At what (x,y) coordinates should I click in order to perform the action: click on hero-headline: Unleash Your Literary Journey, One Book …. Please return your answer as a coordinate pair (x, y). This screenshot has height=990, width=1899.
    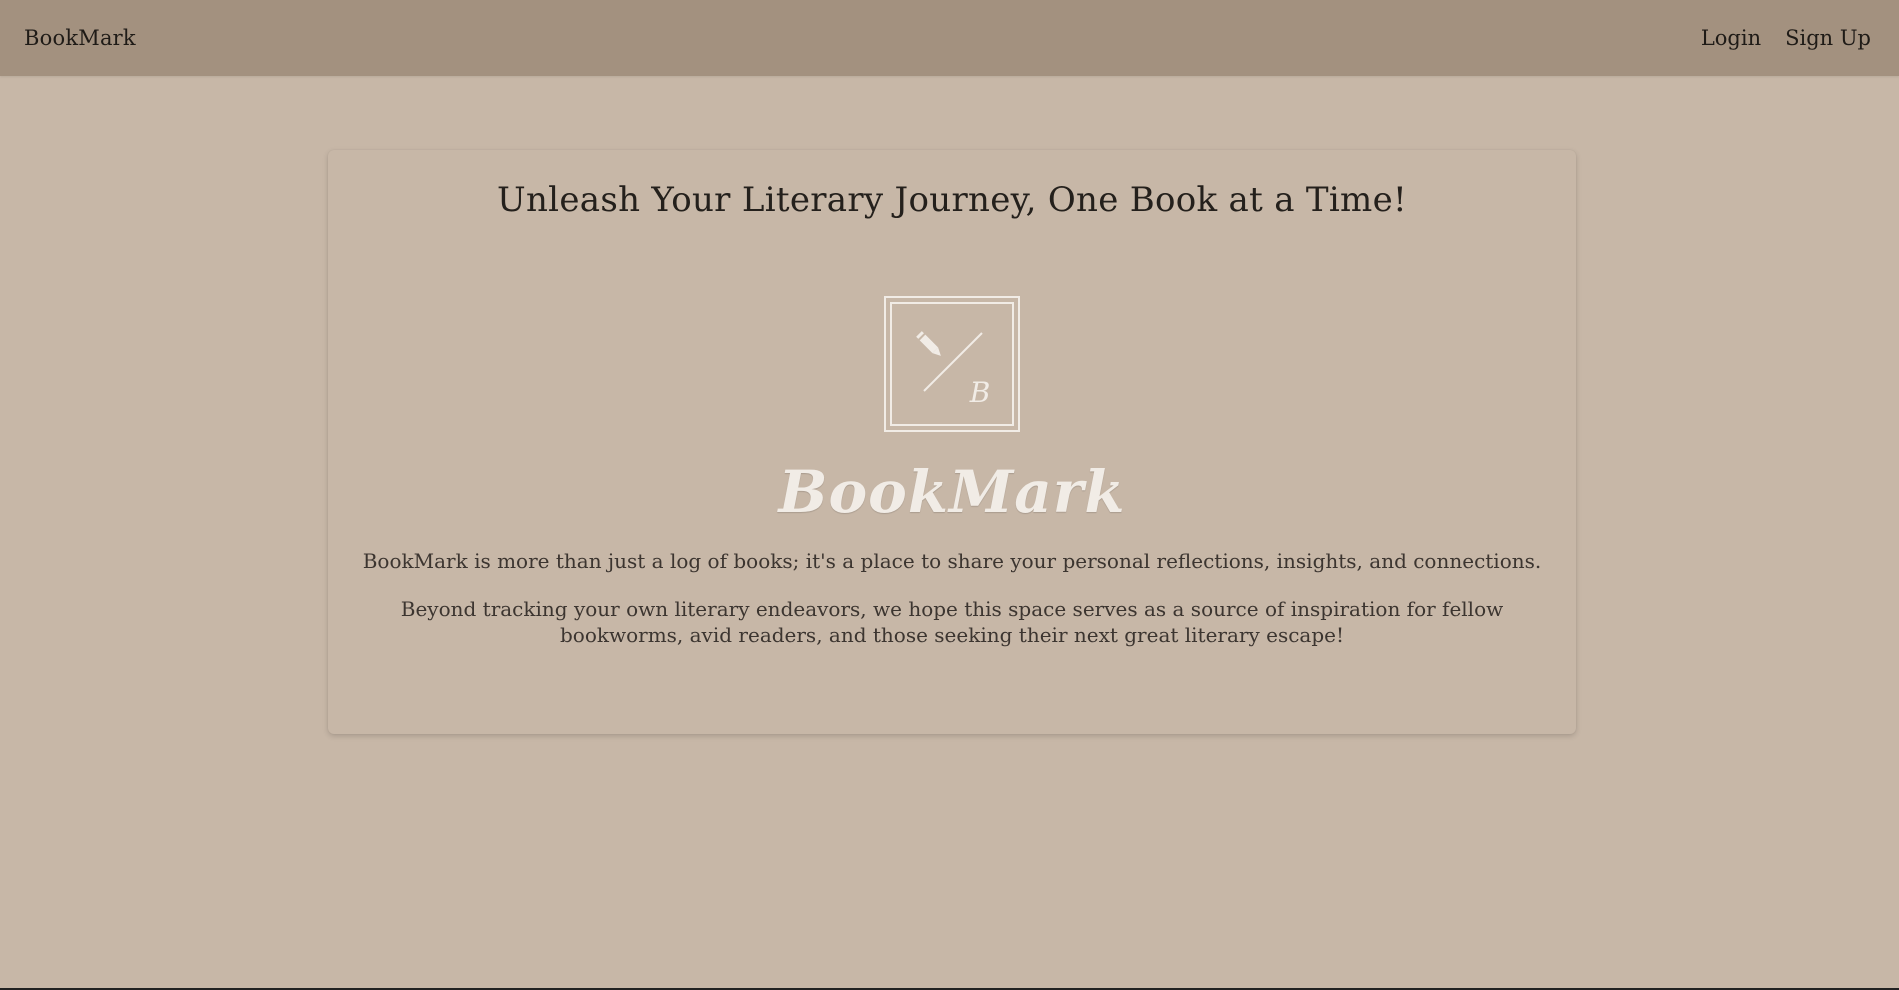
    Looking at the image, I should click on (952, 200).